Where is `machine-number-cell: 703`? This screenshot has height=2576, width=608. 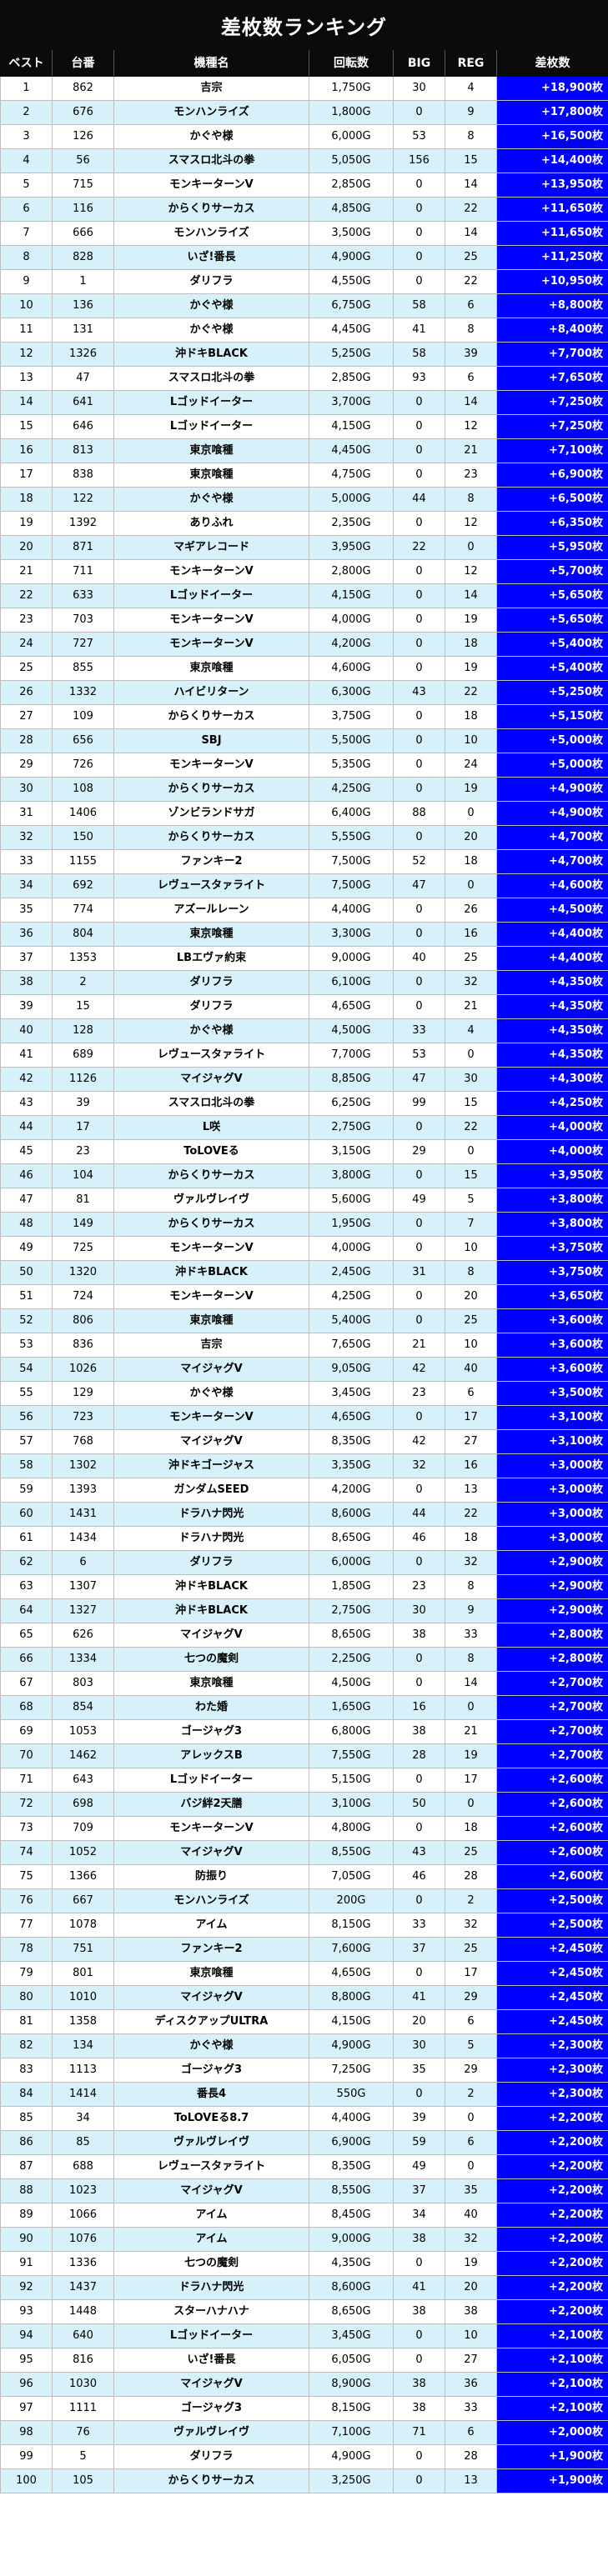 machine-number-cell: 703 is located at coordinates (83, 620).